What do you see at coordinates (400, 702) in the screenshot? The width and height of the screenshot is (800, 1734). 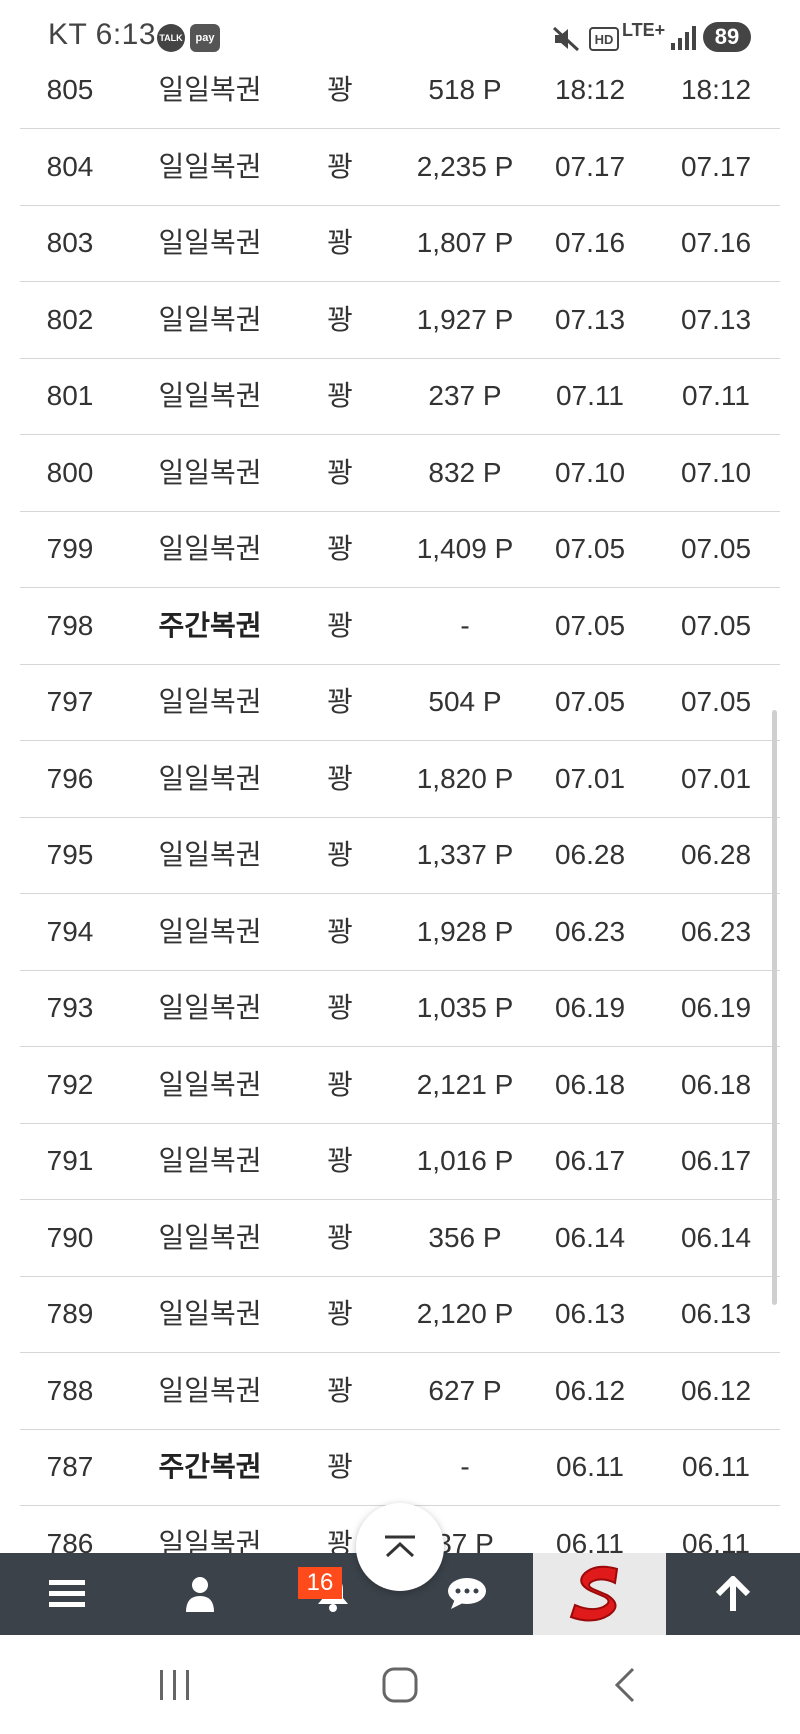 I see `table-row: 797 일일복권 꽝 504 P 07.05 07.05` at bounding box center [400, 702].